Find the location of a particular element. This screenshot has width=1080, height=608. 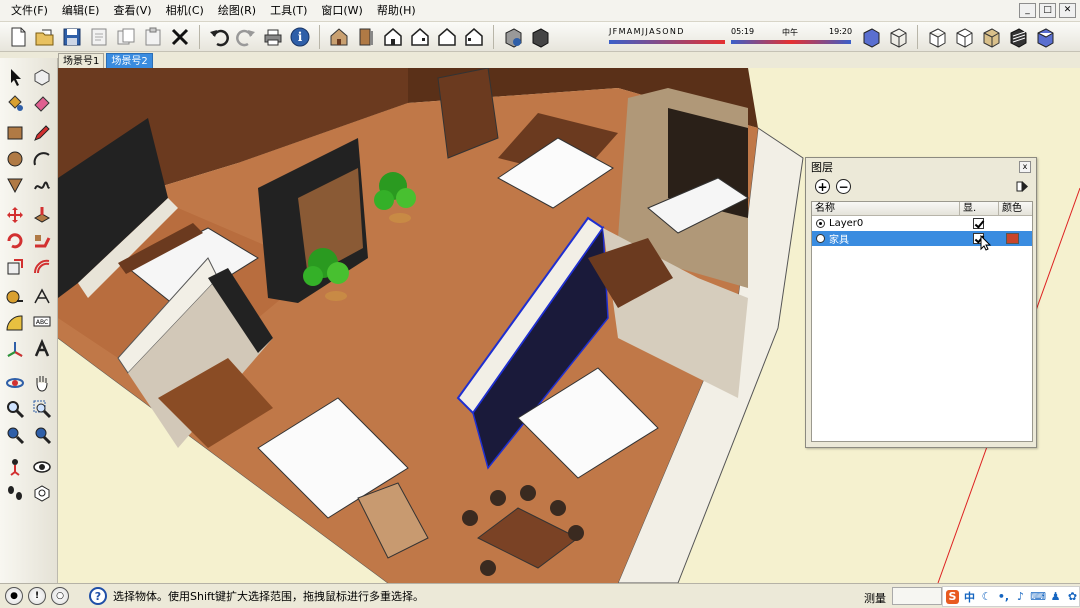

menu-draw: 绘图(R) is located at coordinates (237, 11).